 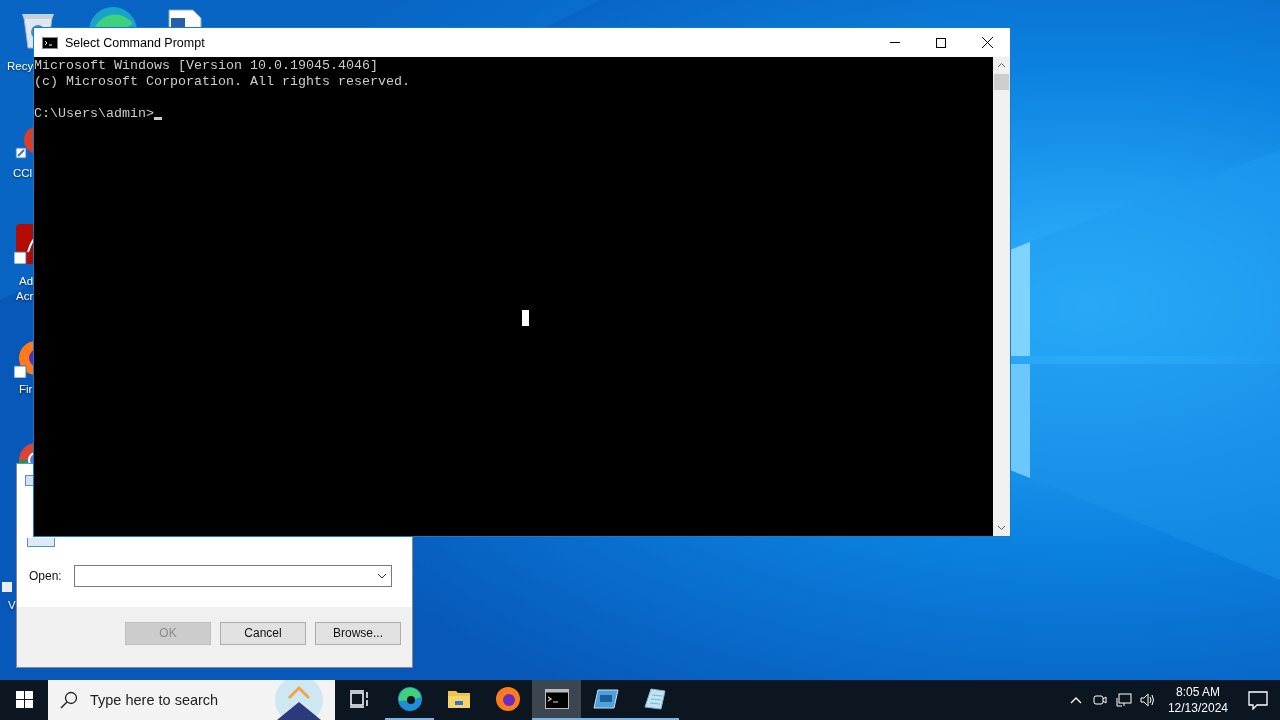 I want to click on console-line: (c) Microsoft Corporation. All rights reserved., so click(x=222, y=82).